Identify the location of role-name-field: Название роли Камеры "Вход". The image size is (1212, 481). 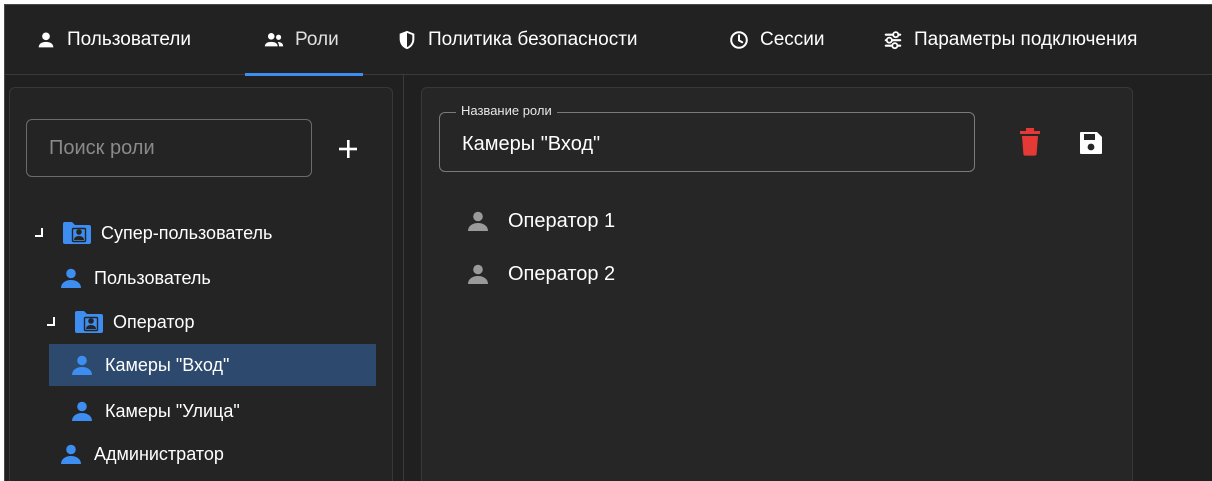
(707, 137).